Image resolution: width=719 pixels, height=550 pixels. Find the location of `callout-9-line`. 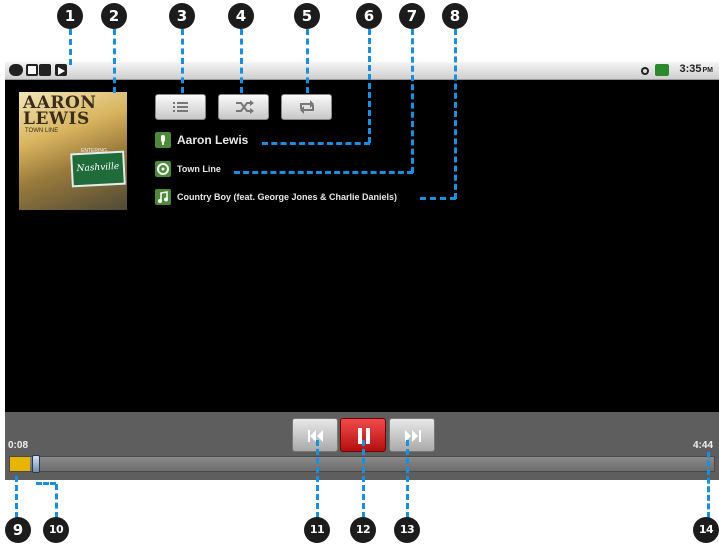

callout-9-line is located at coordinates (16, 497).